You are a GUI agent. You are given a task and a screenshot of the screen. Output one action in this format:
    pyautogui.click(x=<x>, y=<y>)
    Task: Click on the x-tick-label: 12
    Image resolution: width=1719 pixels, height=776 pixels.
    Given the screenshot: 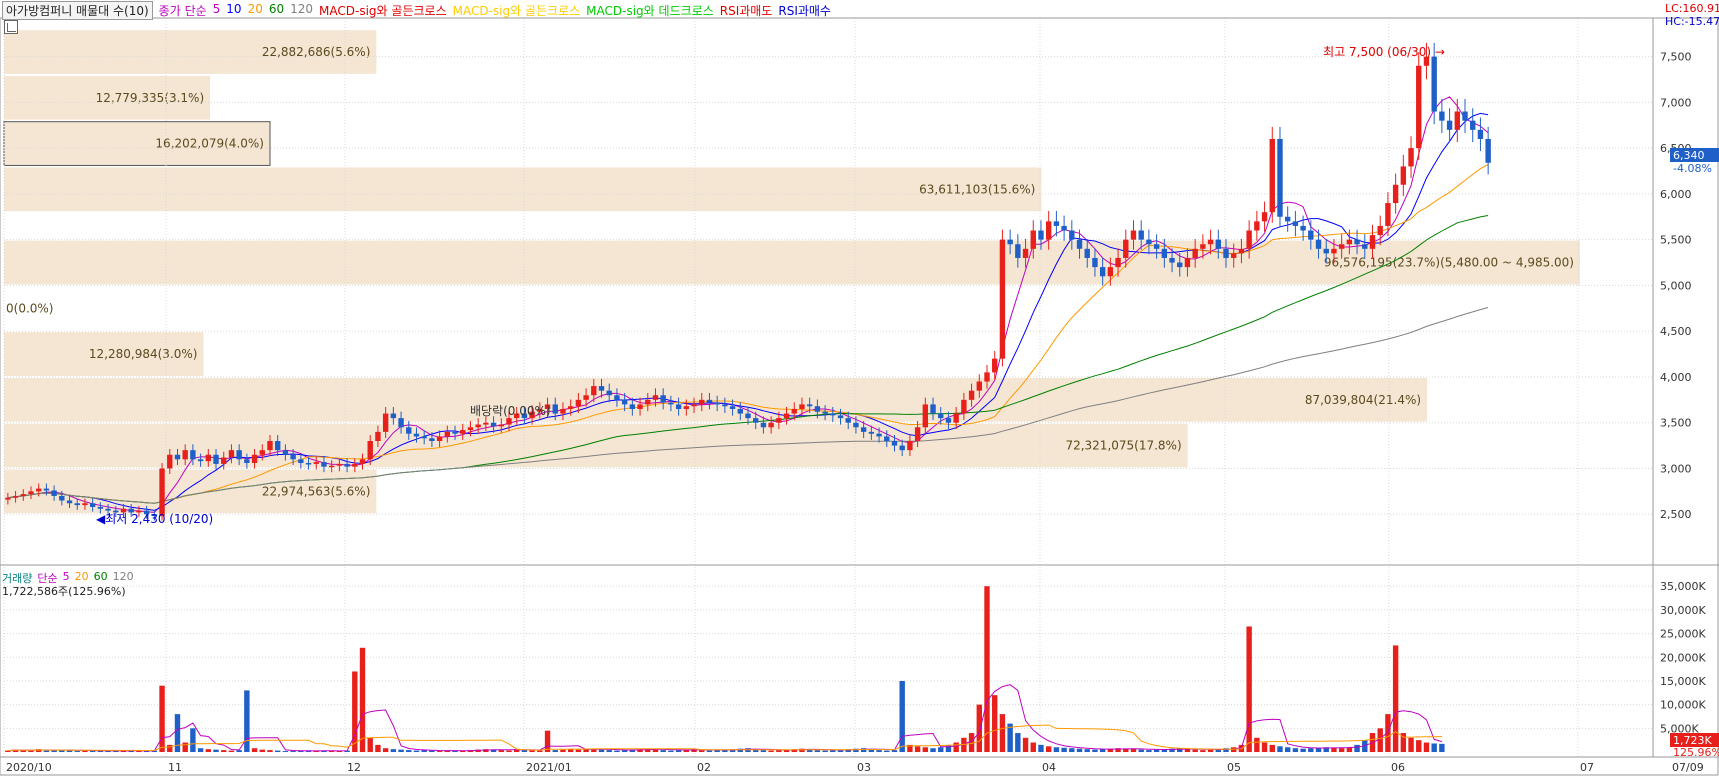 What is the action you would take?
    pyautogui.click(x=354, y=767)
    